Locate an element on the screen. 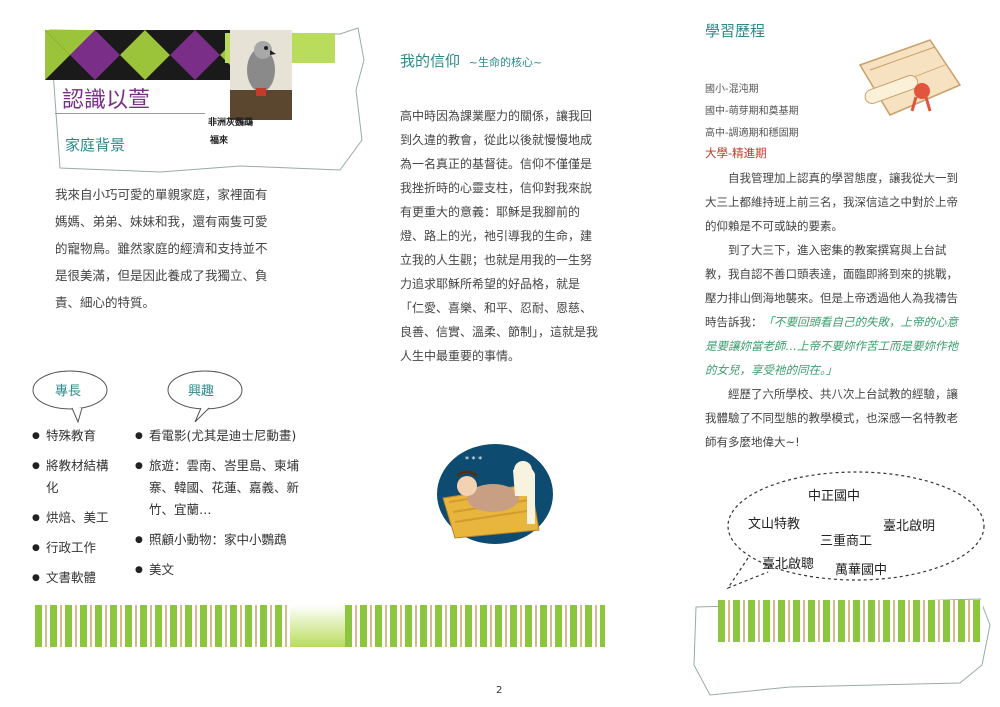 The image size is (1000, 707). family-heading: 家庭背景 is located at coordinates (95, 145).